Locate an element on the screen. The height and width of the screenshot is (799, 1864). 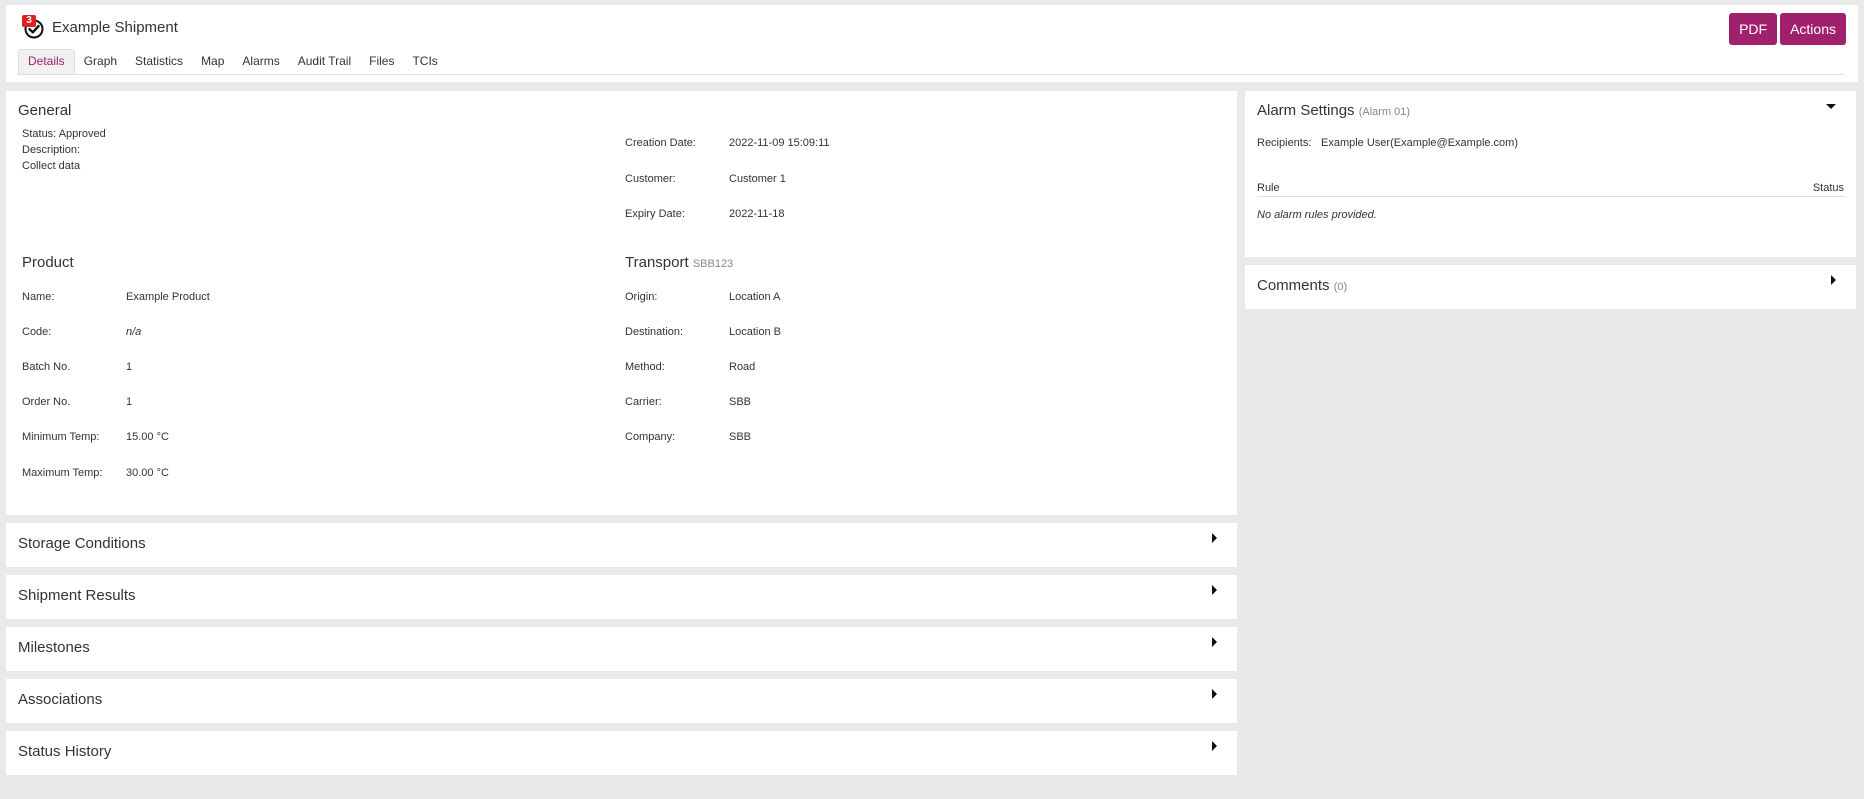
company-label: Company: is located at coordinates (650, 437).